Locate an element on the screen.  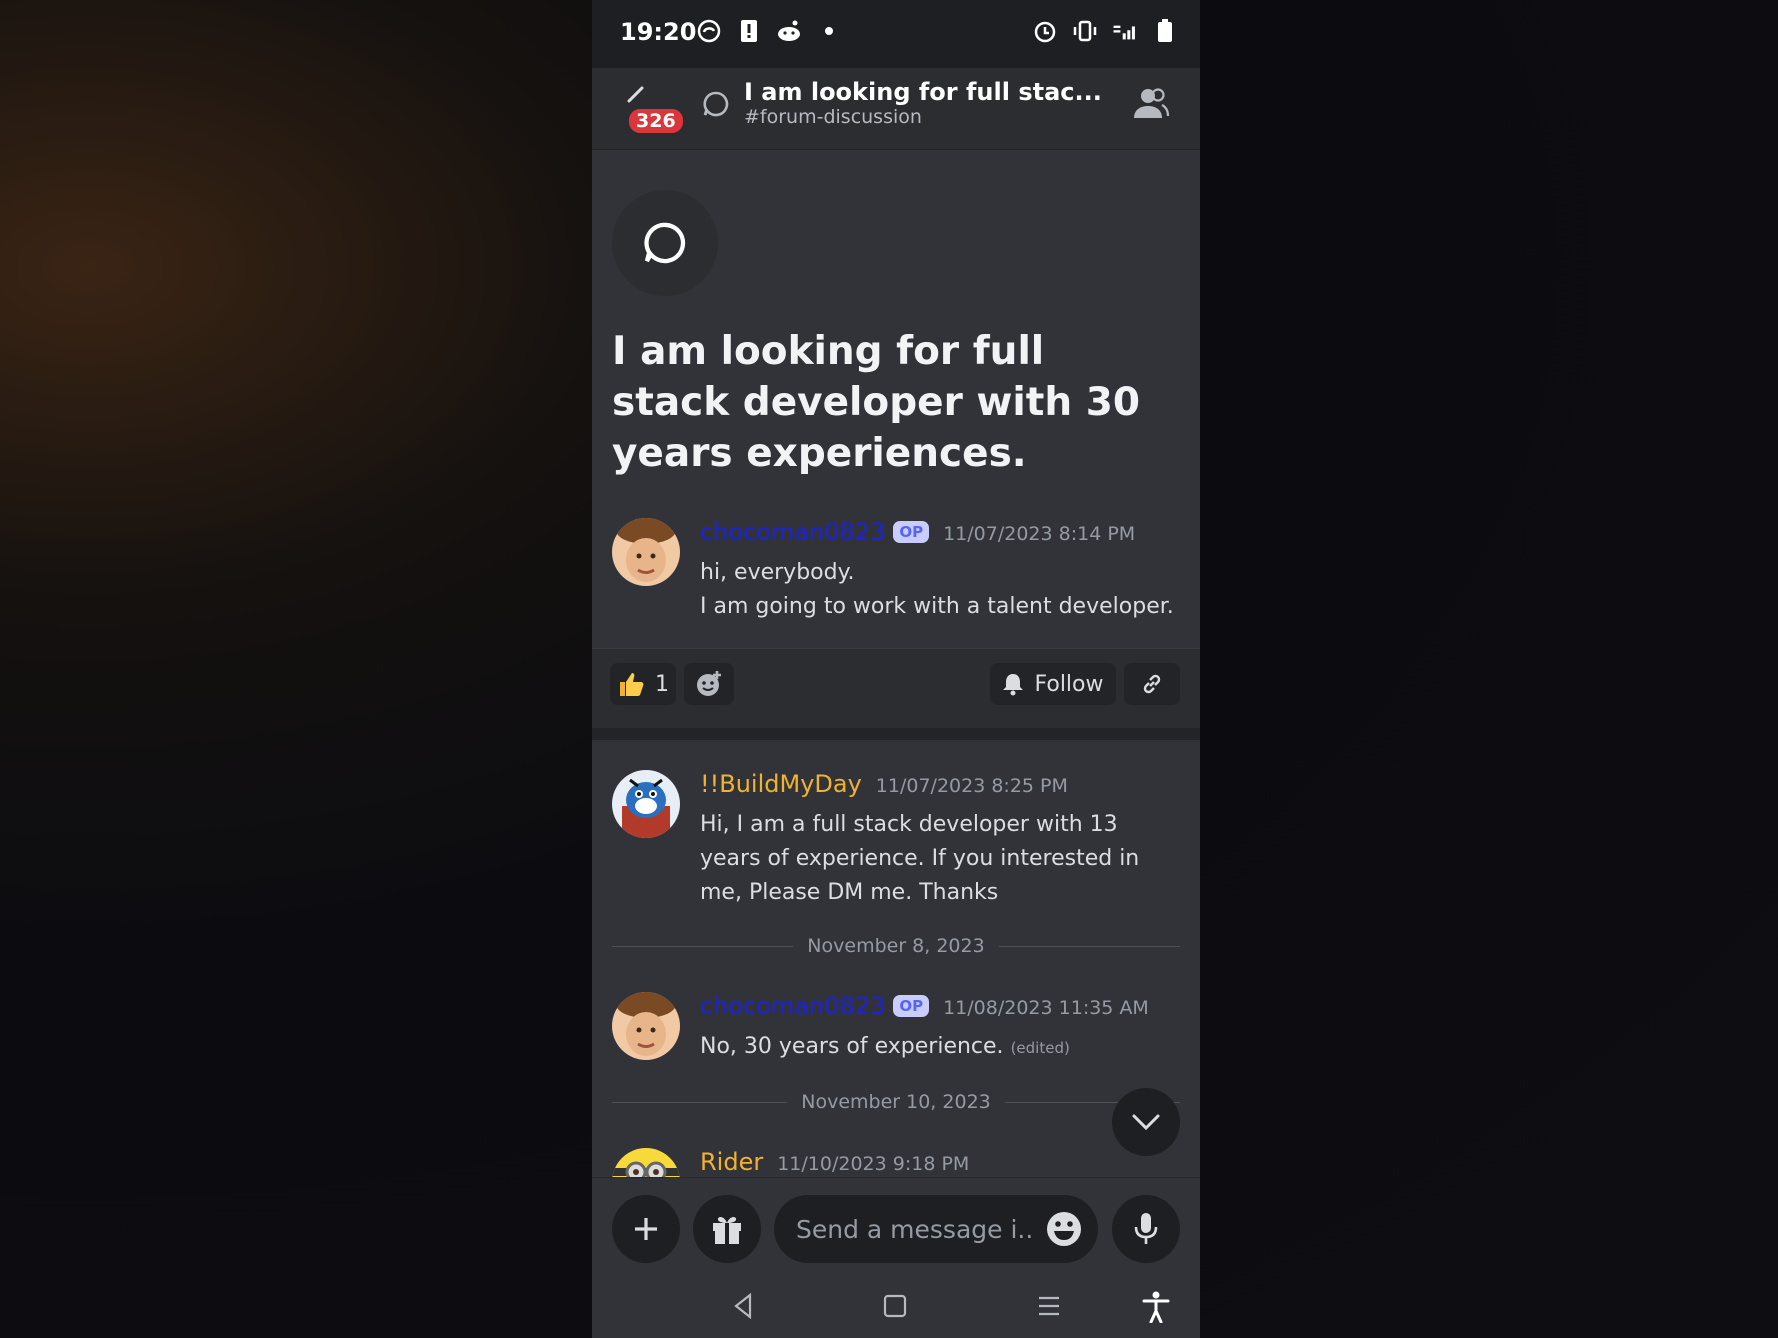
date-separator: November 10, 2023 is located at coordinates (896, 1102).